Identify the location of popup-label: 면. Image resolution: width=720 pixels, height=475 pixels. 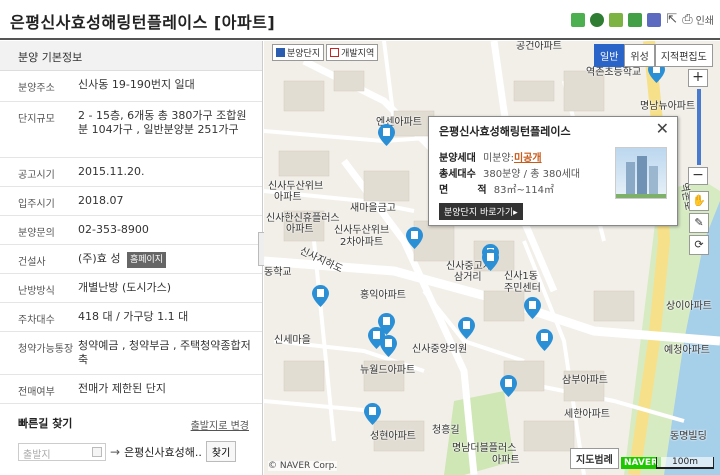
(444, 190).